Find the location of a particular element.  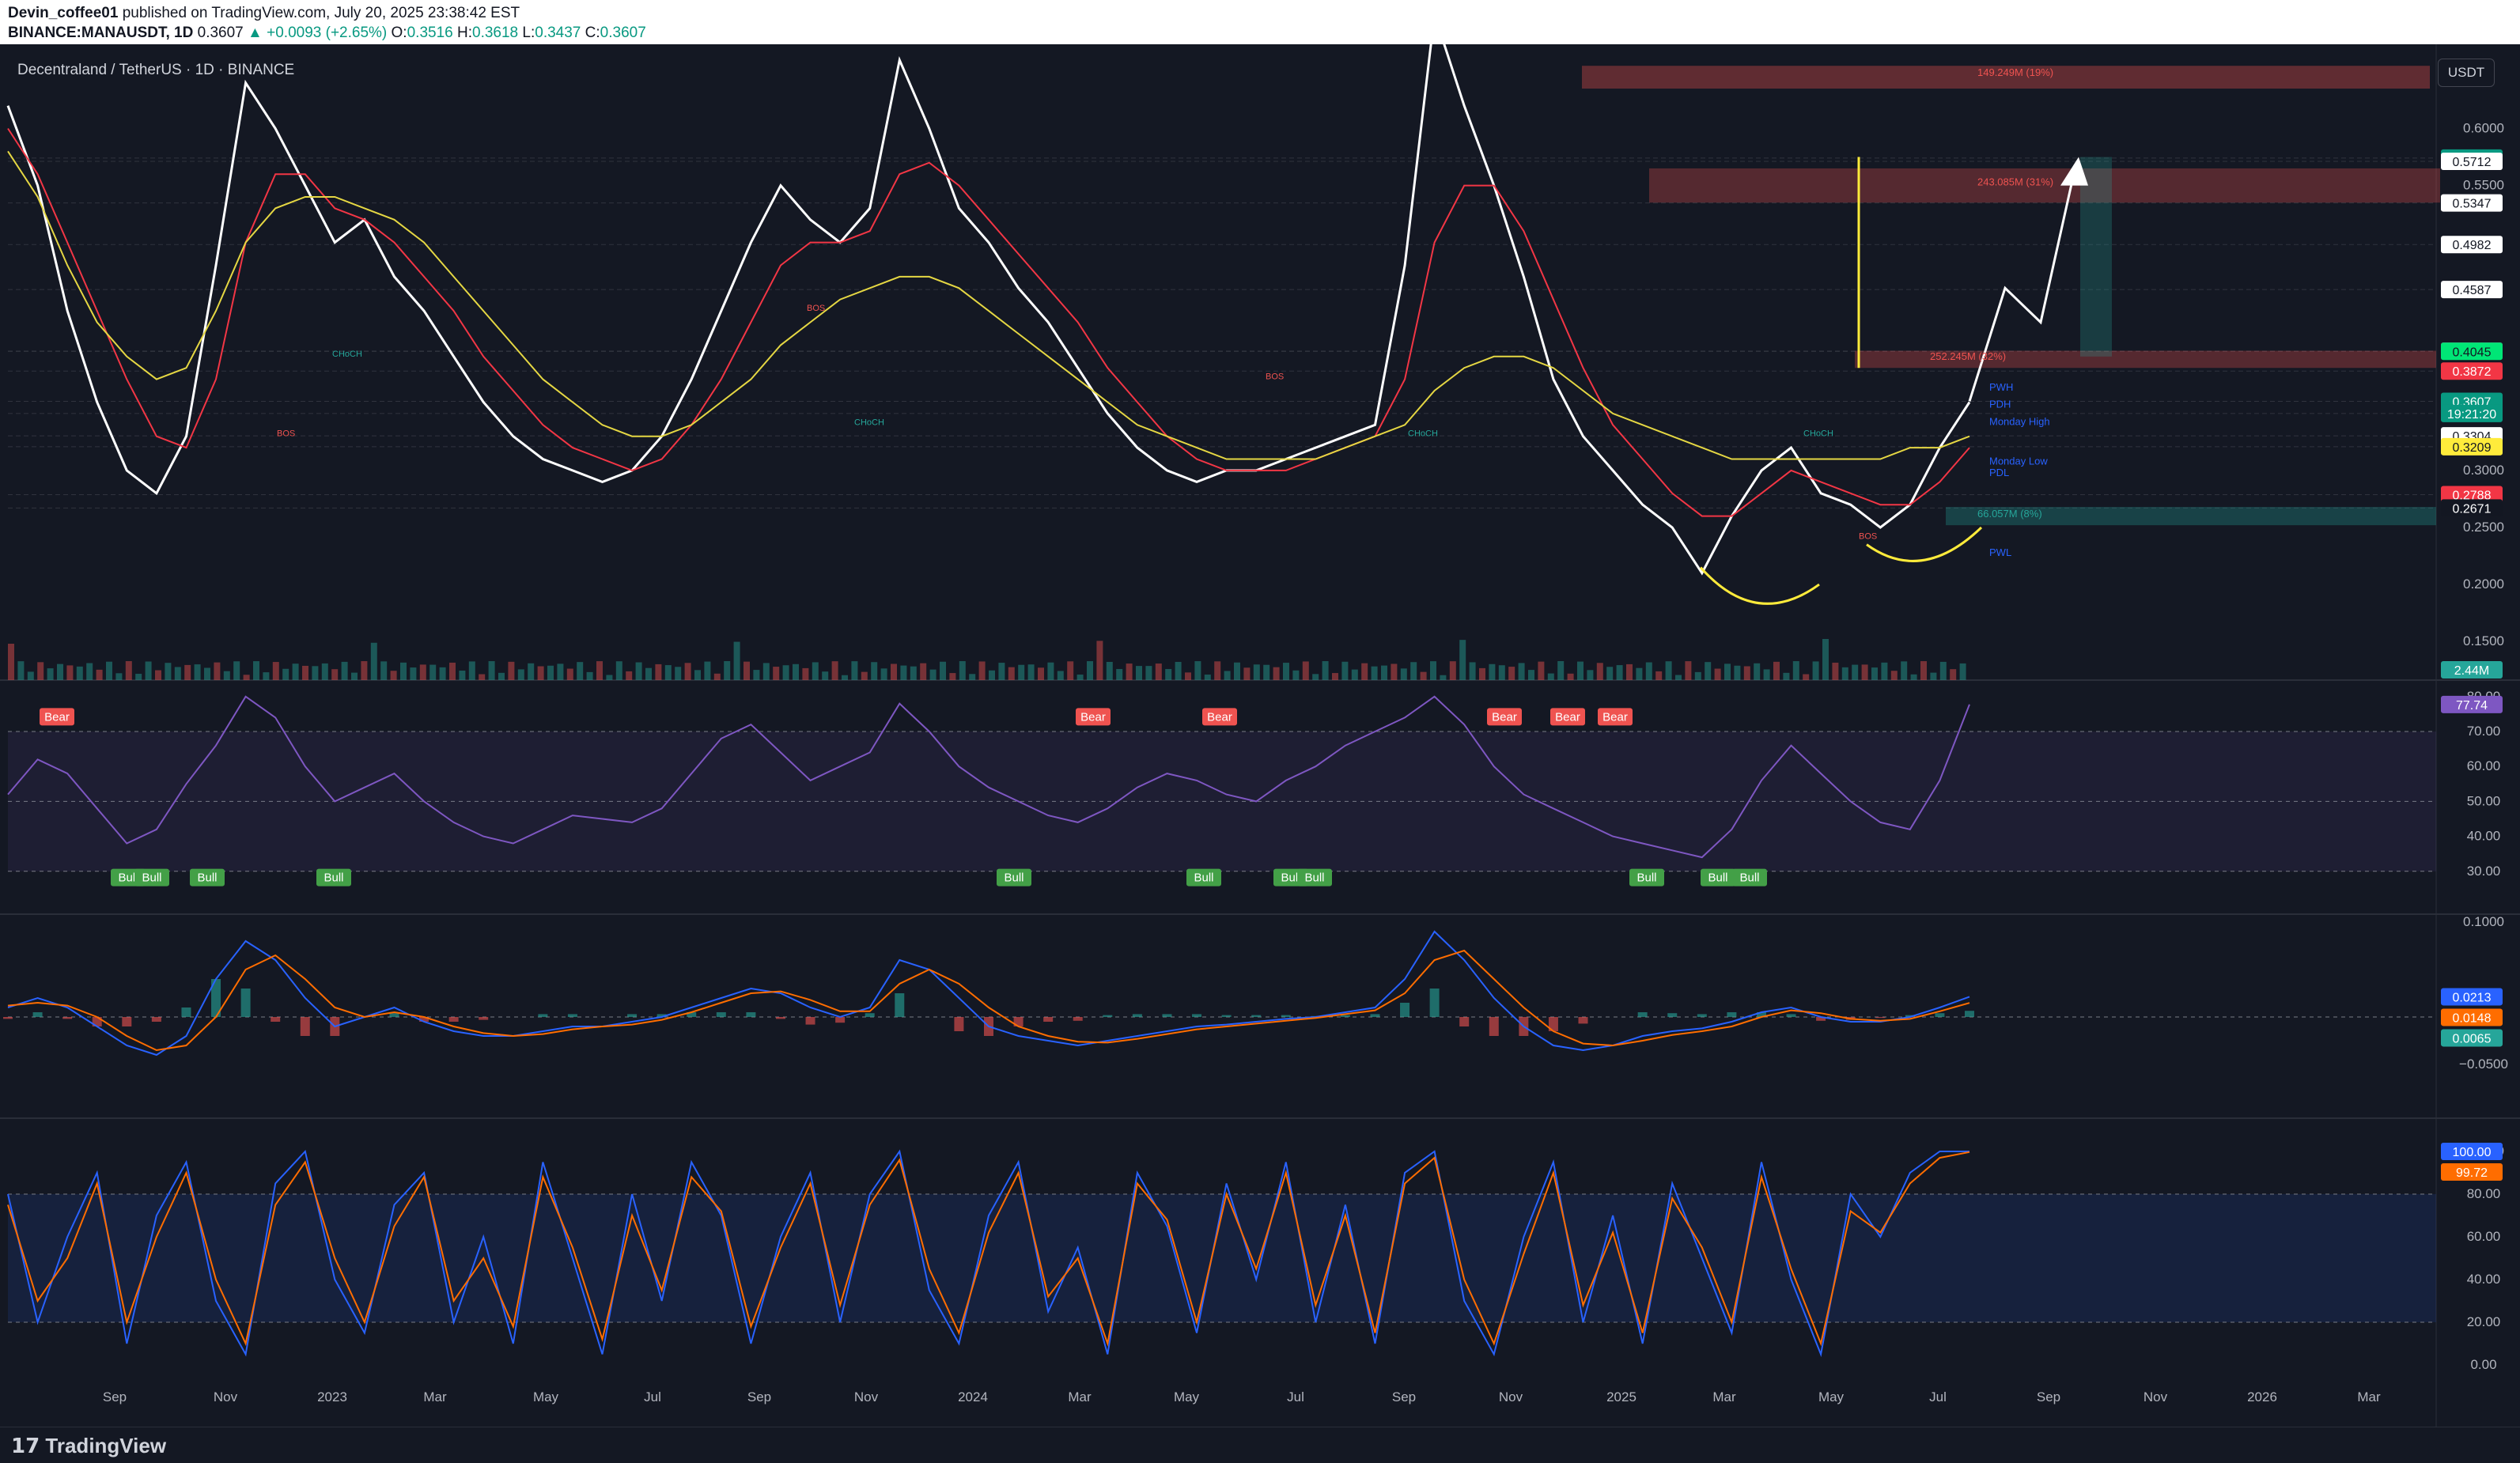

pdh-label: PDH is located at coordinates (2000, 404).